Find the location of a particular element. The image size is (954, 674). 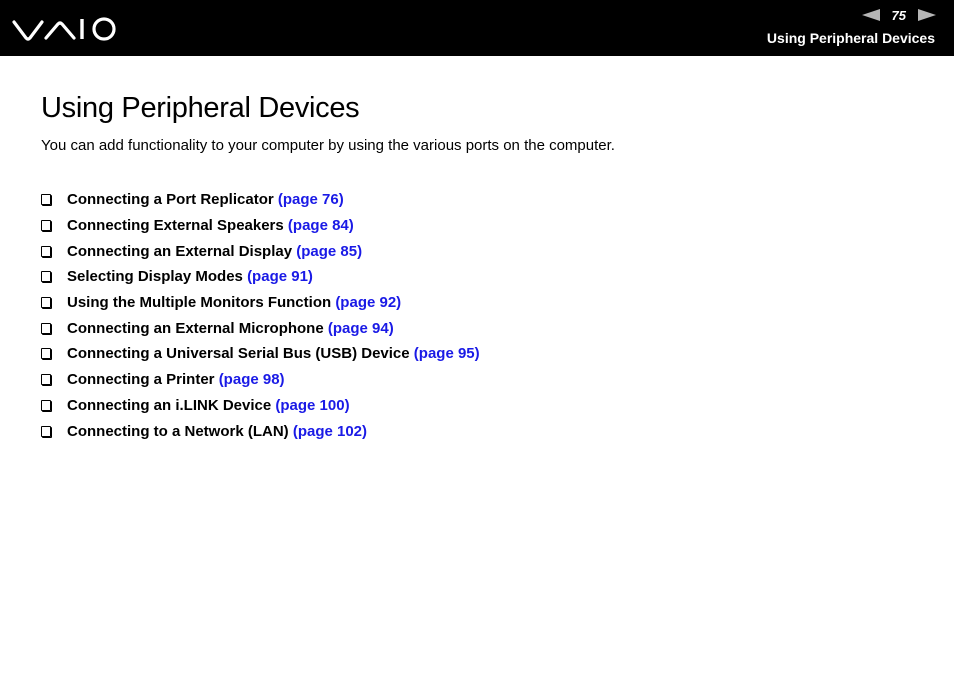

list-item: Connecting an i.LINK Device (page 100) is located at coordinates (260, 406).